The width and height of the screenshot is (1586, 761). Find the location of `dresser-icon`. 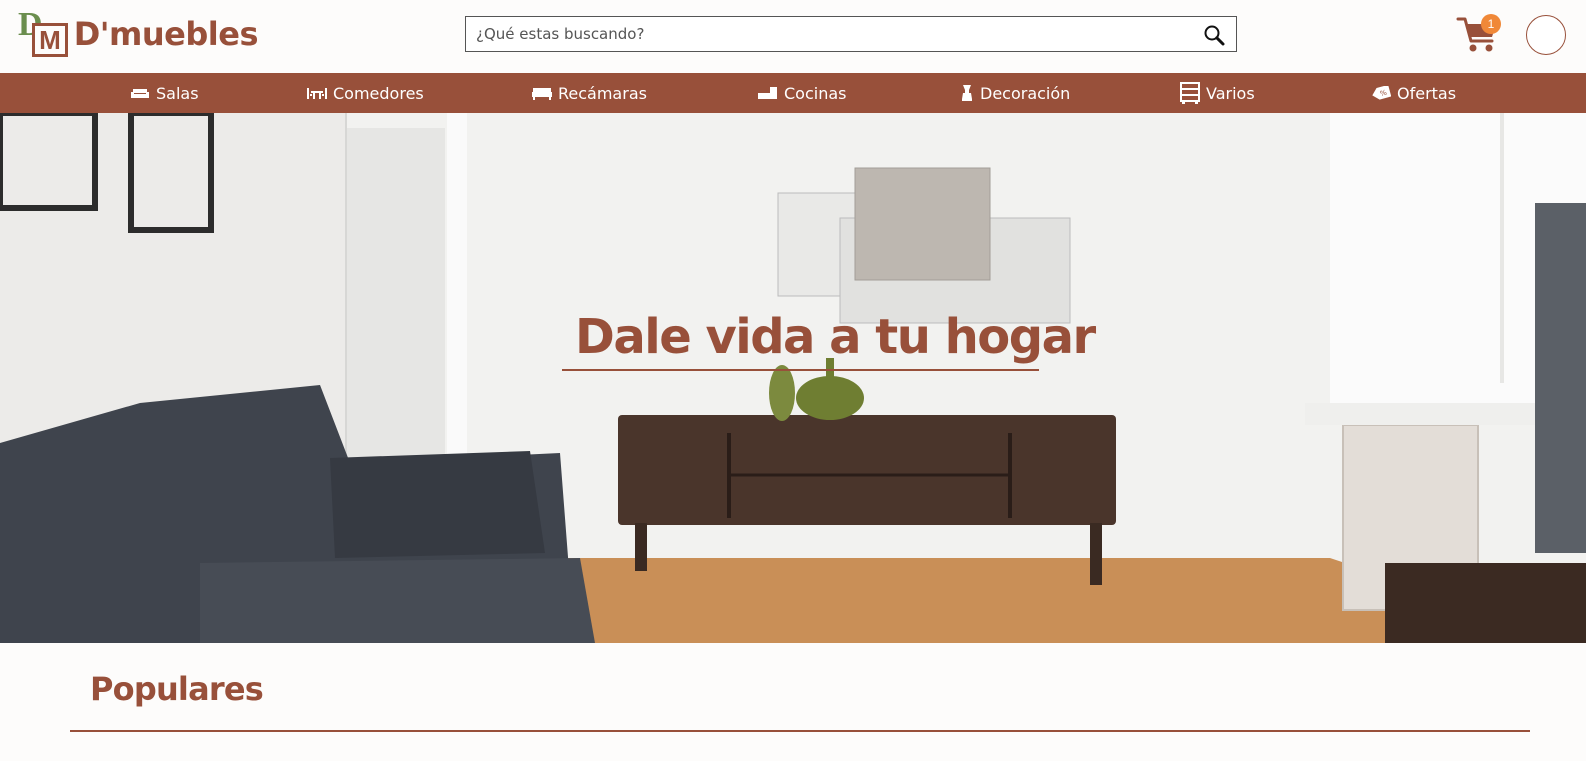

dresser-icon is located at coordinates (1190, 93).